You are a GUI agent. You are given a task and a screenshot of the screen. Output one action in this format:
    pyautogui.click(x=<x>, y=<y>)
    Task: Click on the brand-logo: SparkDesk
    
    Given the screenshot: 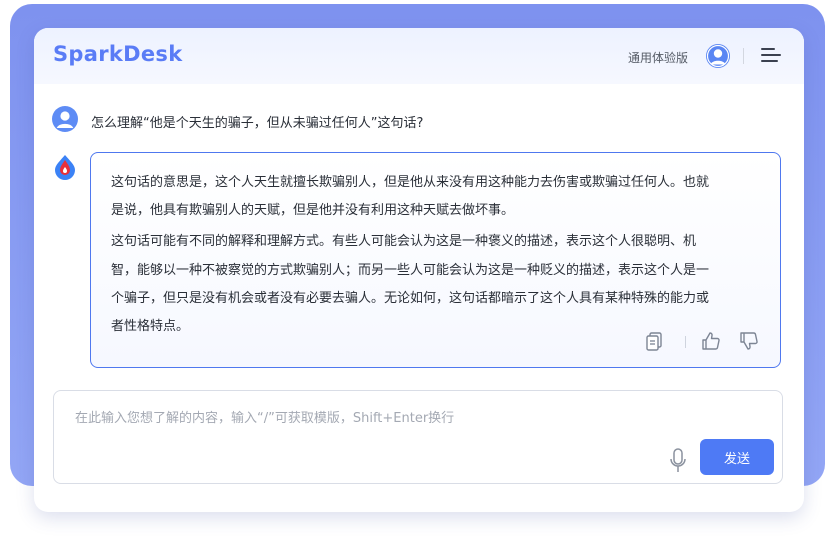 What is the action you would take?
    pyautogui.click(x=118, y=54)
    